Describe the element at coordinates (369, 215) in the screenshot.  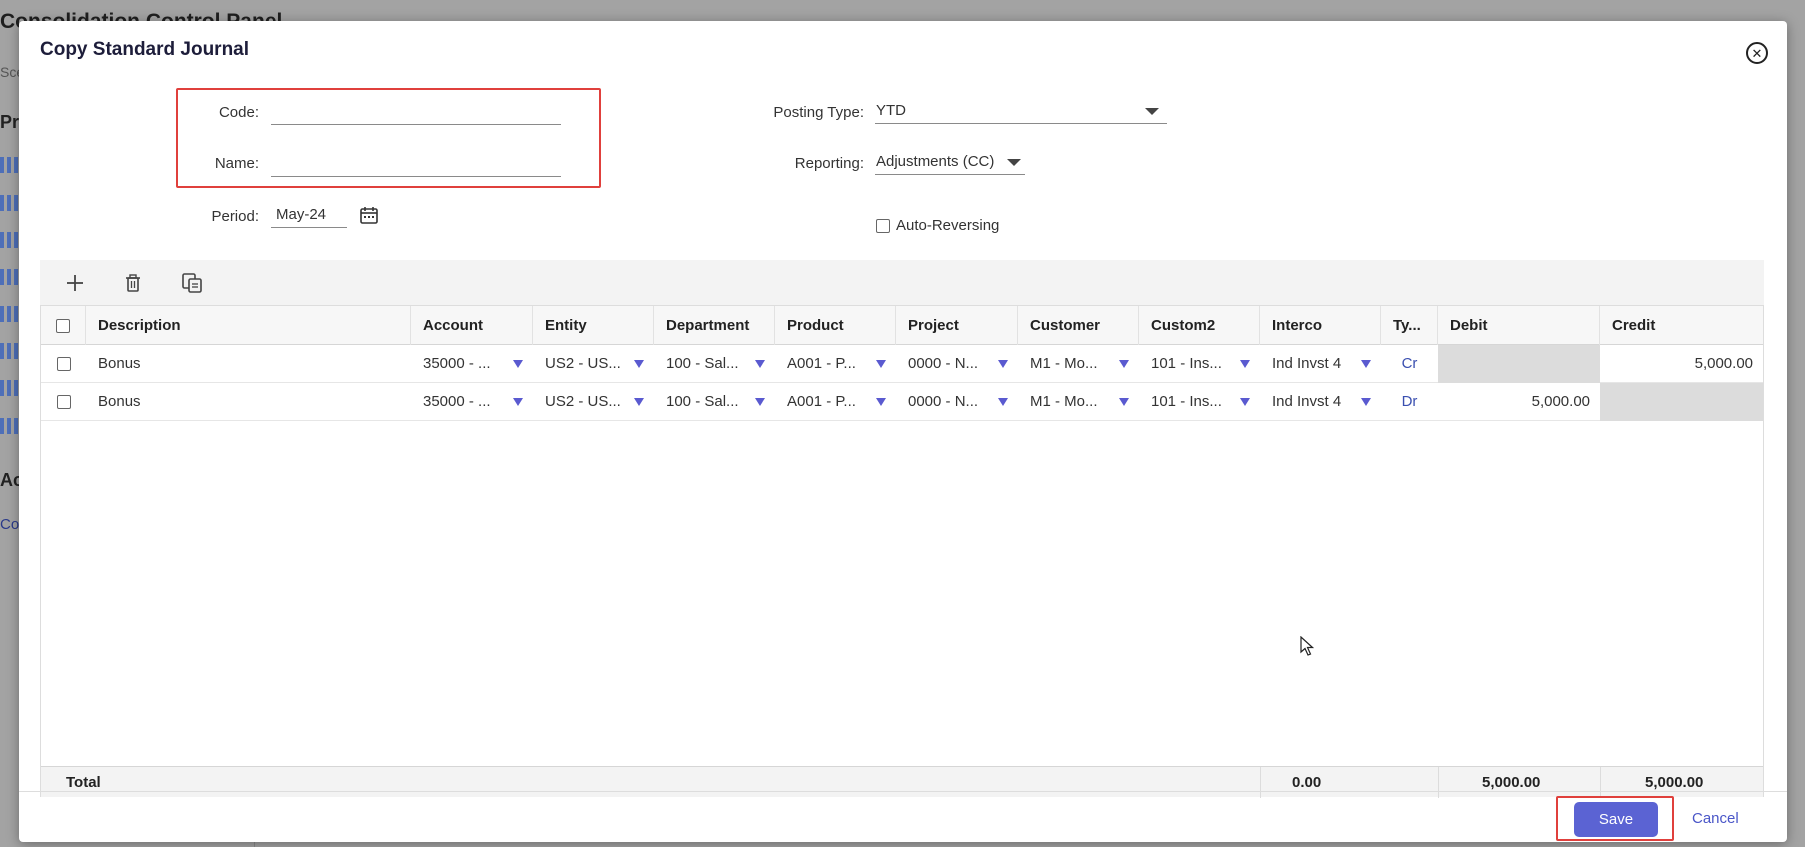
I see `calendar-icon` at that location.